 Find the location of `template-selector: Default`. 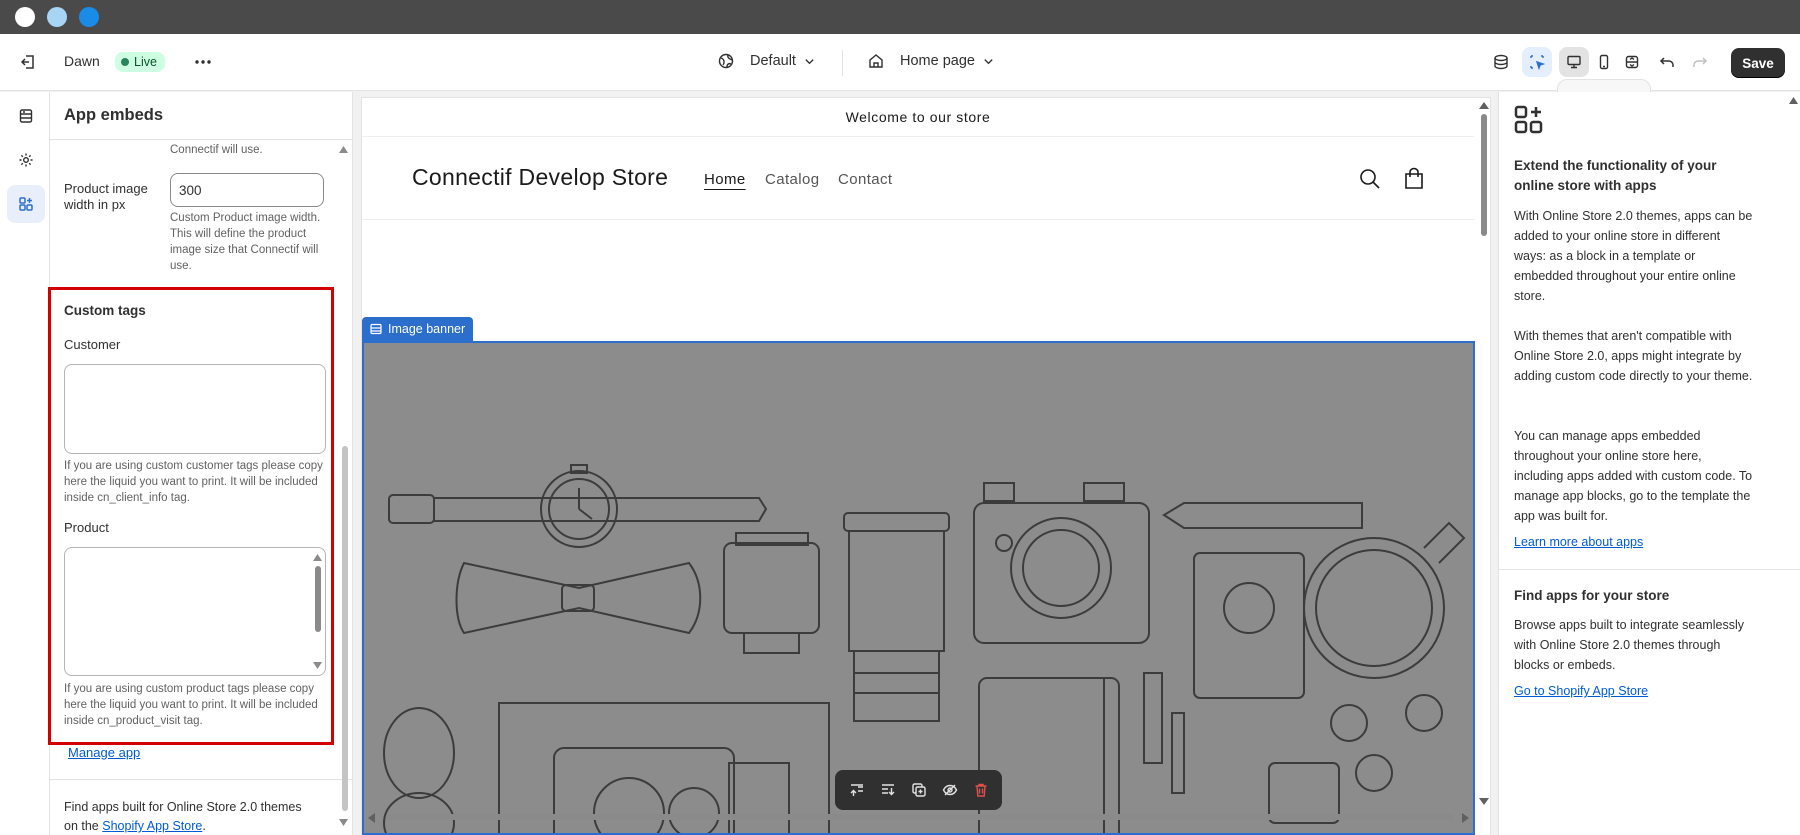

template-selector: Default is located at coordinates (766, 61).